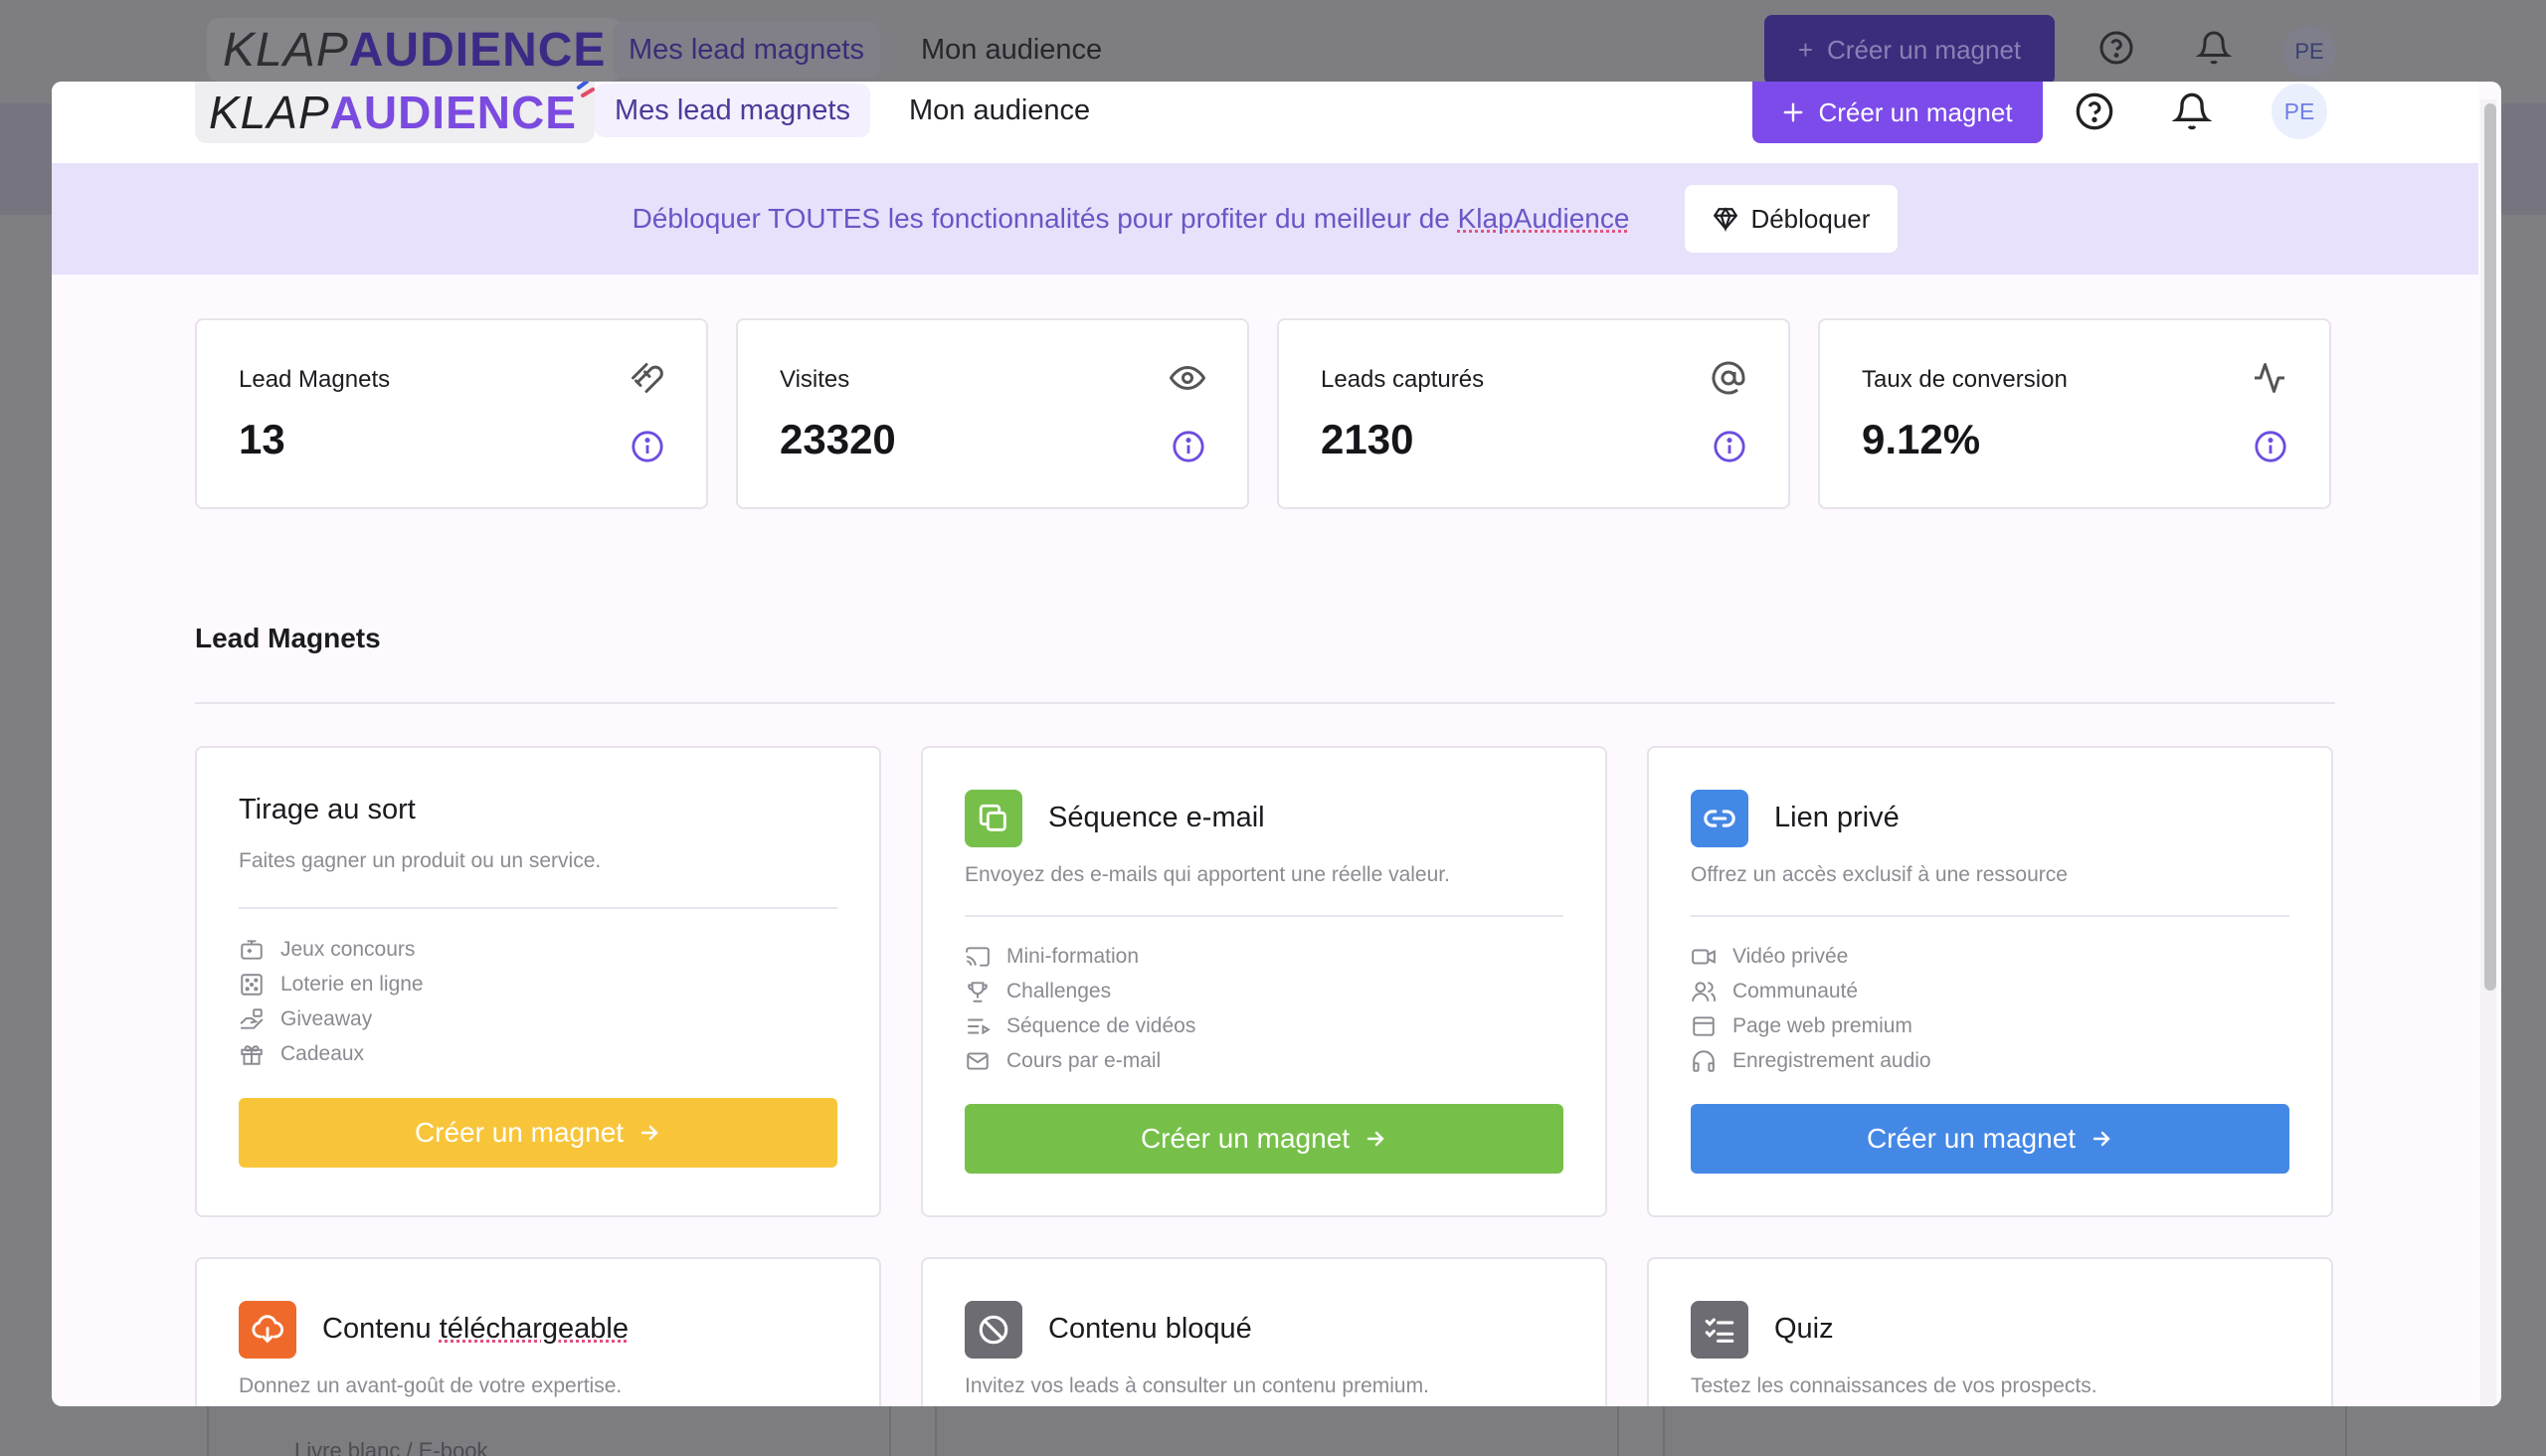 The height and width of the screenshot is (1456, 2546). What do you see at coordinates (430, 1386) in the screenshot?
I see `card-description: Donnez un avant-goût de votre expertise.` at bounding box center [430, 1386].